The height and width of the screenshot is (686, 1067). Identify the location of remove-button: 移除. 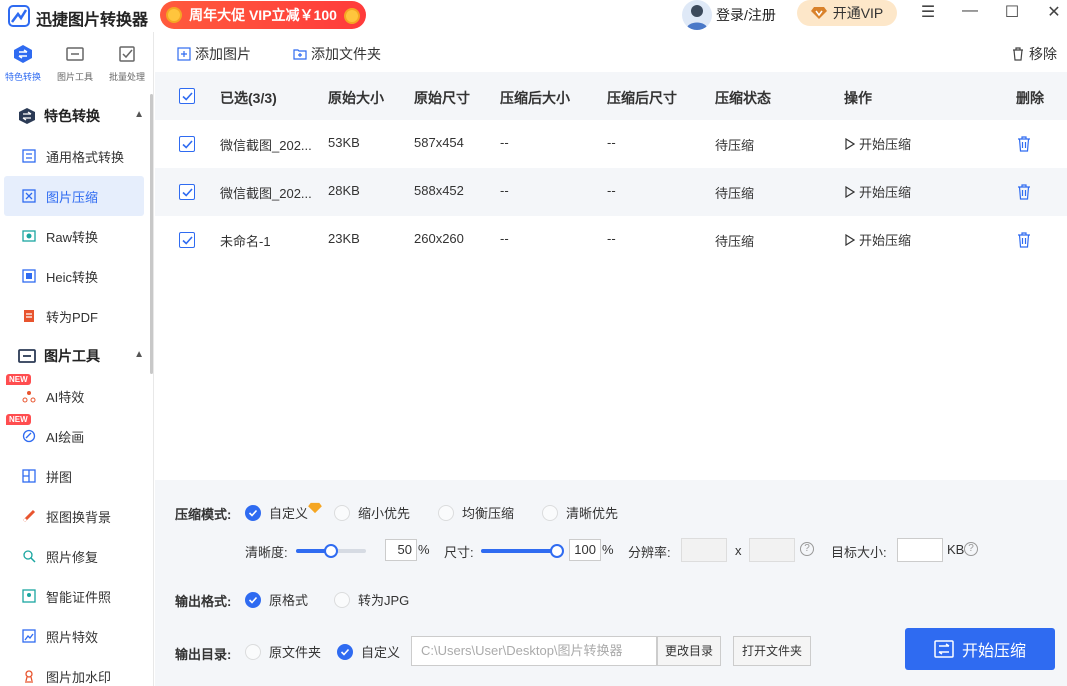
(1034, 54).